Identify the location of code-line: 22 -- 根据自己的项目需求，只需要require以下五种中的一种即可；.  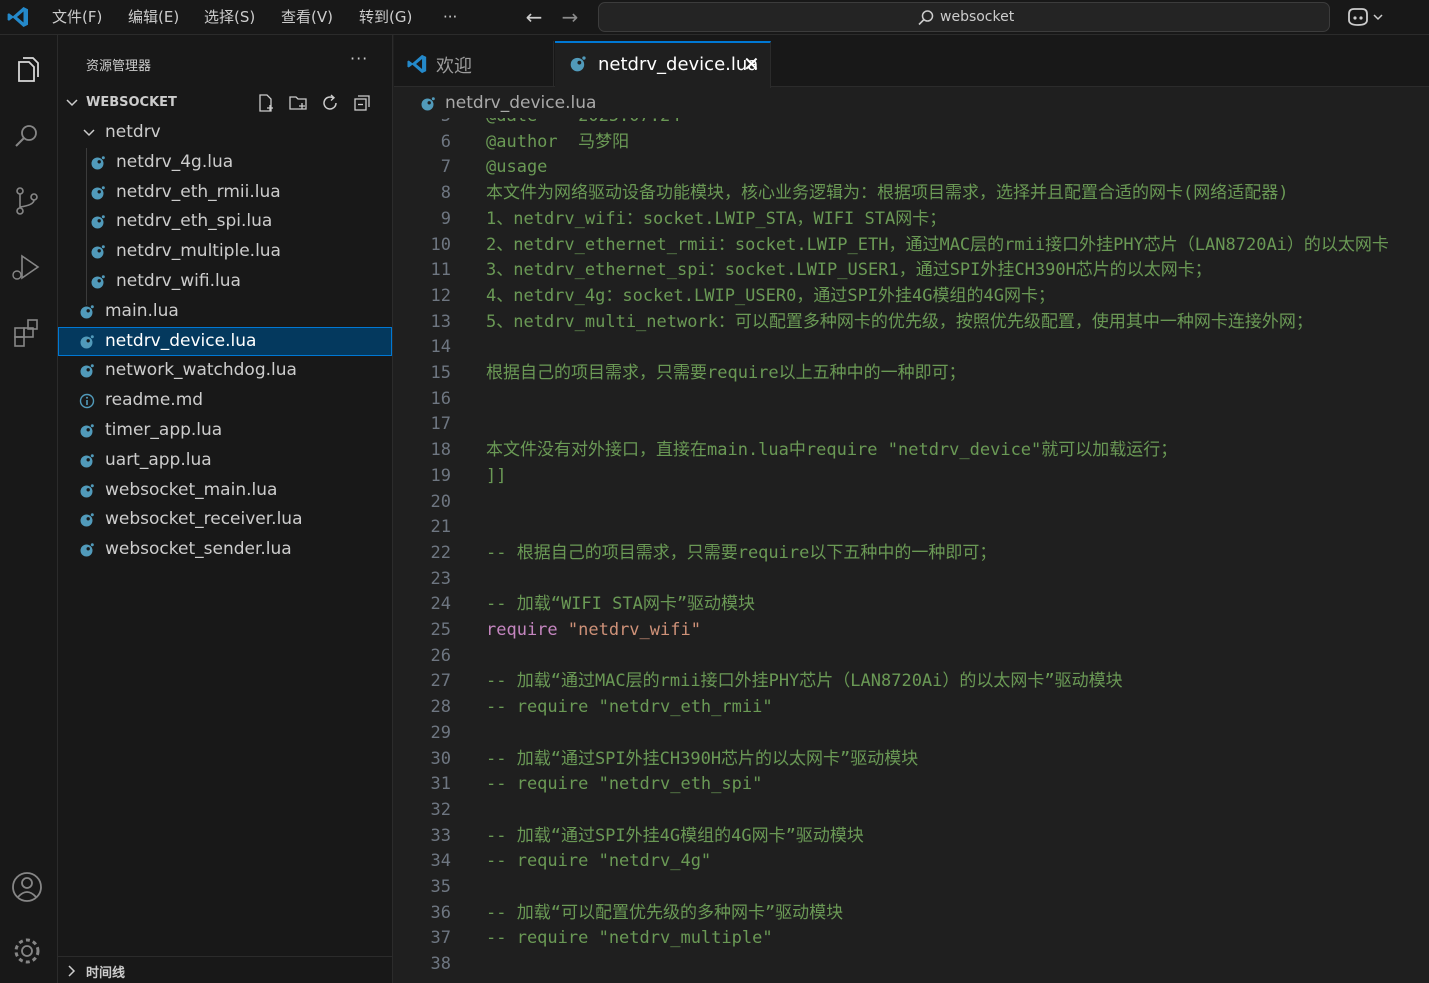
(911, 554).